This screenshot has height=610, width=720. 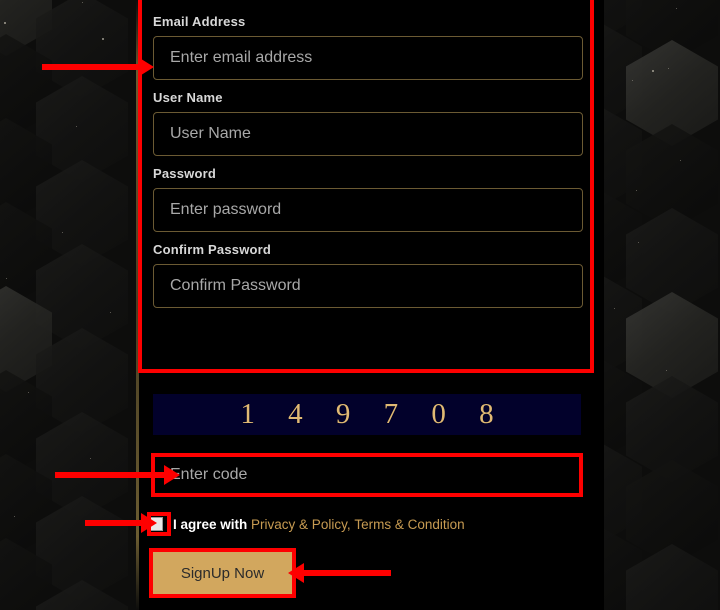 What do you see at coordinates (199, 21) in the screenshot?
I see `label-email: Email Address` at bounding box center [199, 21].